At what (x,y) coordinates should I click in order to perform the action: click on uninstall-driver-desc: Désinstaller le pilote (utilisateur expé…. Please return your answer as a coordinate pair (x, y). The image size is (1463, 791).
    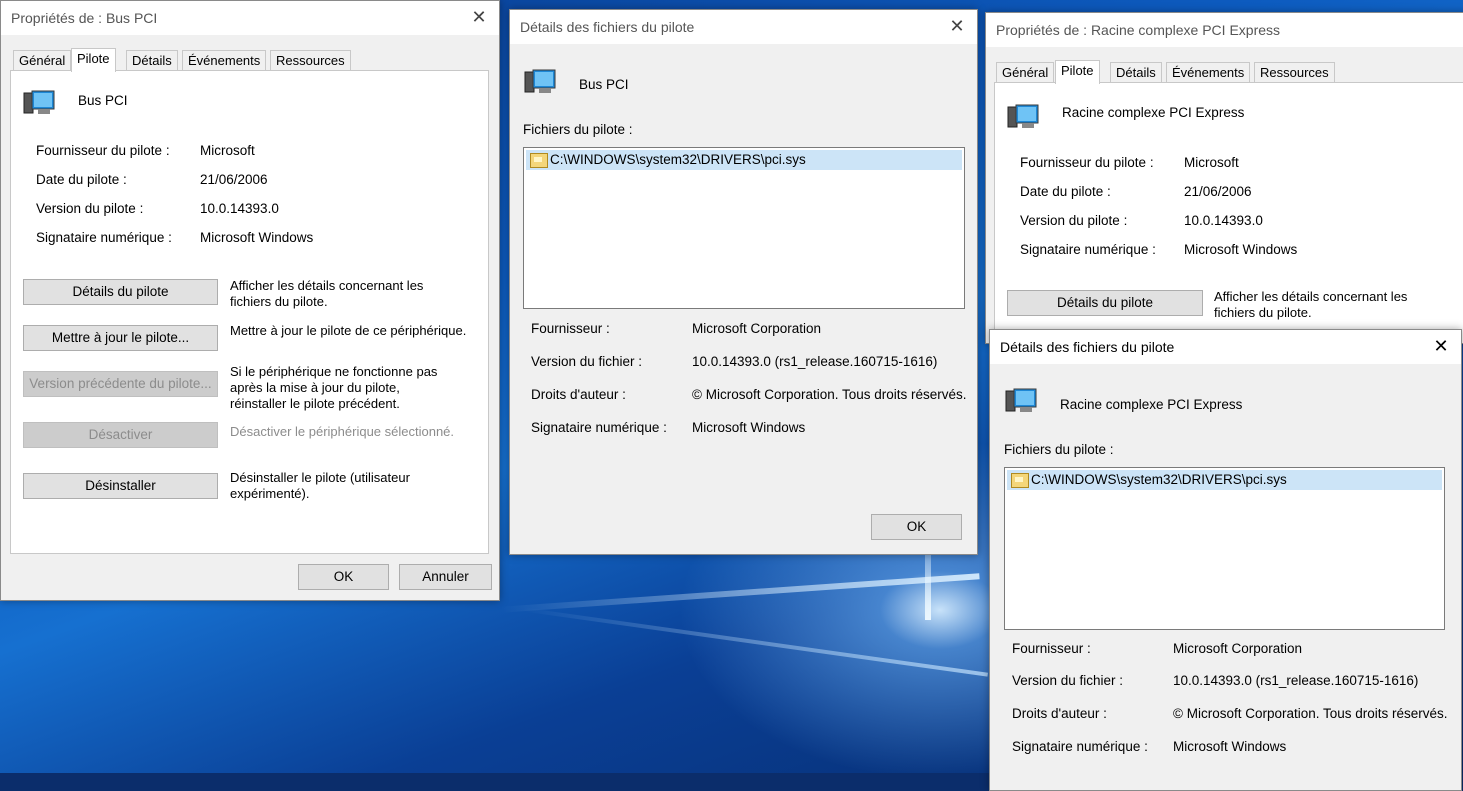
    Looking at the image, I should click on (320, 485).